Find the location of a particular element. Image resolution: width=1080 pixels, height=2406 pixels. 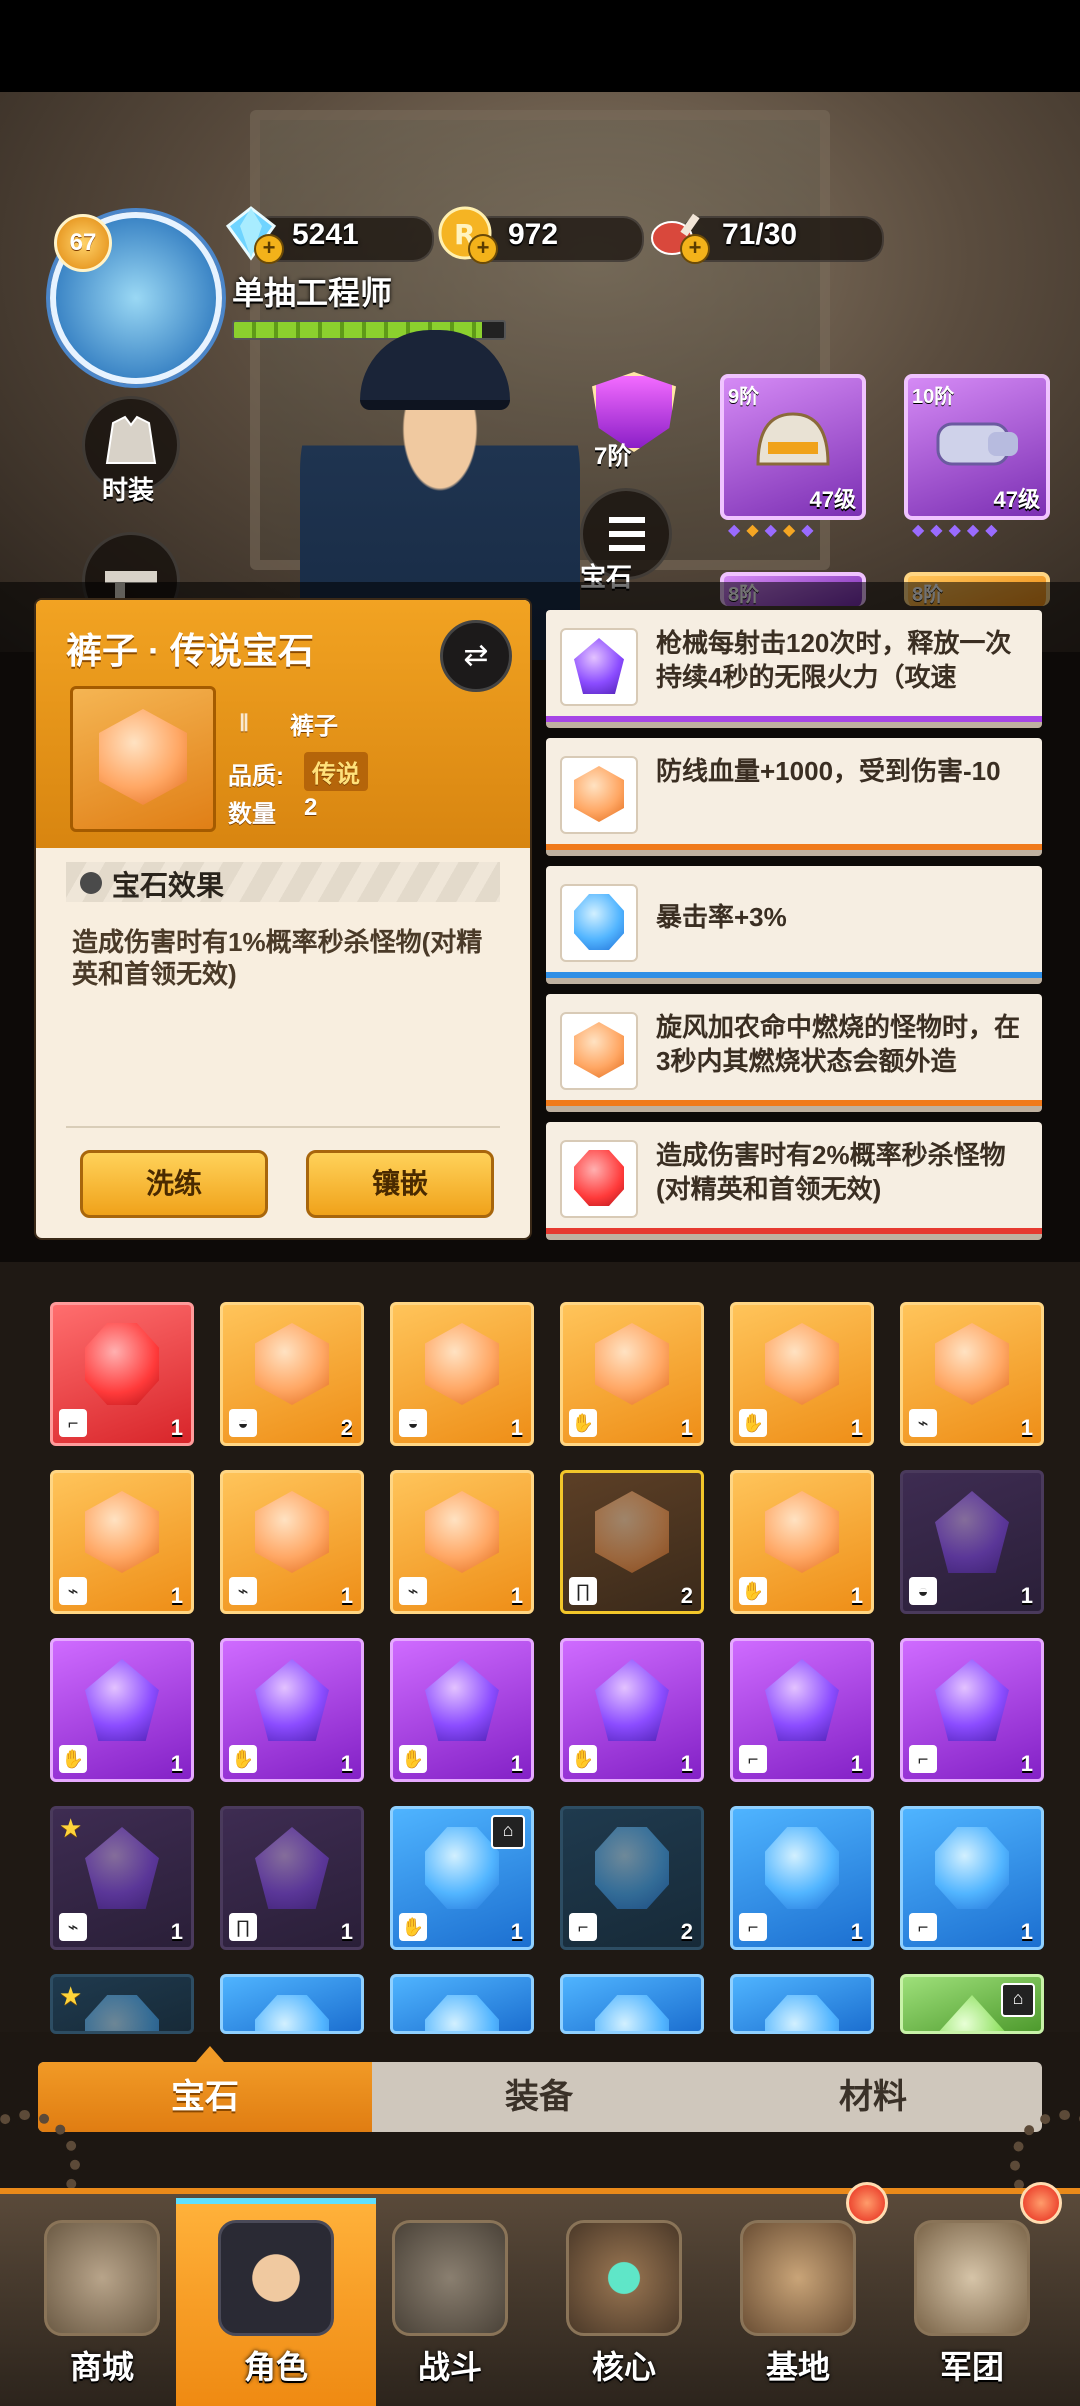

gem-slot-label: 裤子 is located at coordinates (314, 726).